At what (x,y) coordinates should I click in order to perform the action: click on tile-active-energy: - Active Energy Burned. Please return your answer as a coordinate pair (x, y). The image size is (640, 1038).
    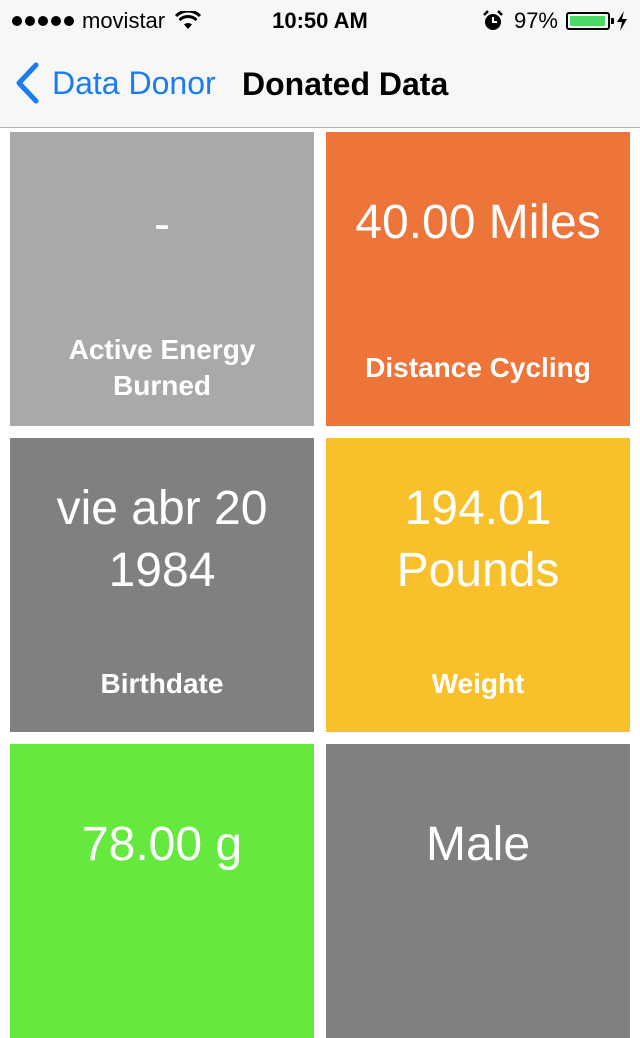
    Looking at the image, I should click on (162, 279).